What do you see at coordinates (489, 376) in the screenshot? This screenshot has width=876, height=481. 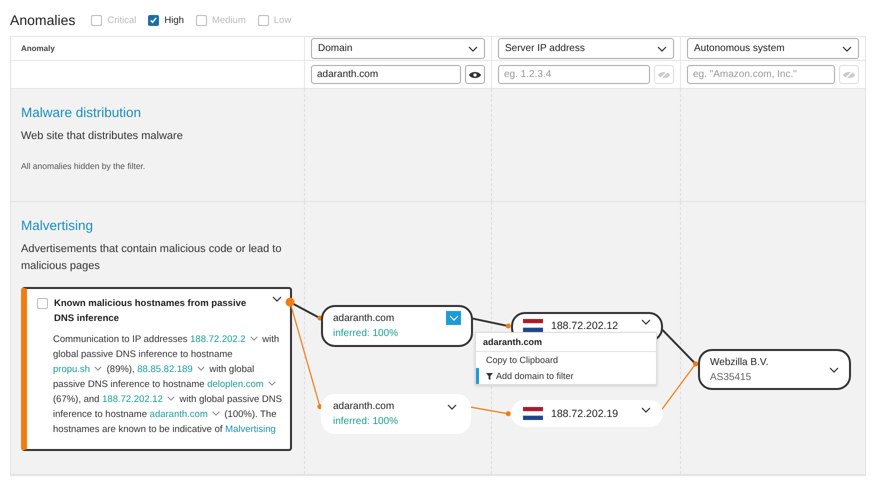 I see `filter-icon` at bounding box center [489, 376].